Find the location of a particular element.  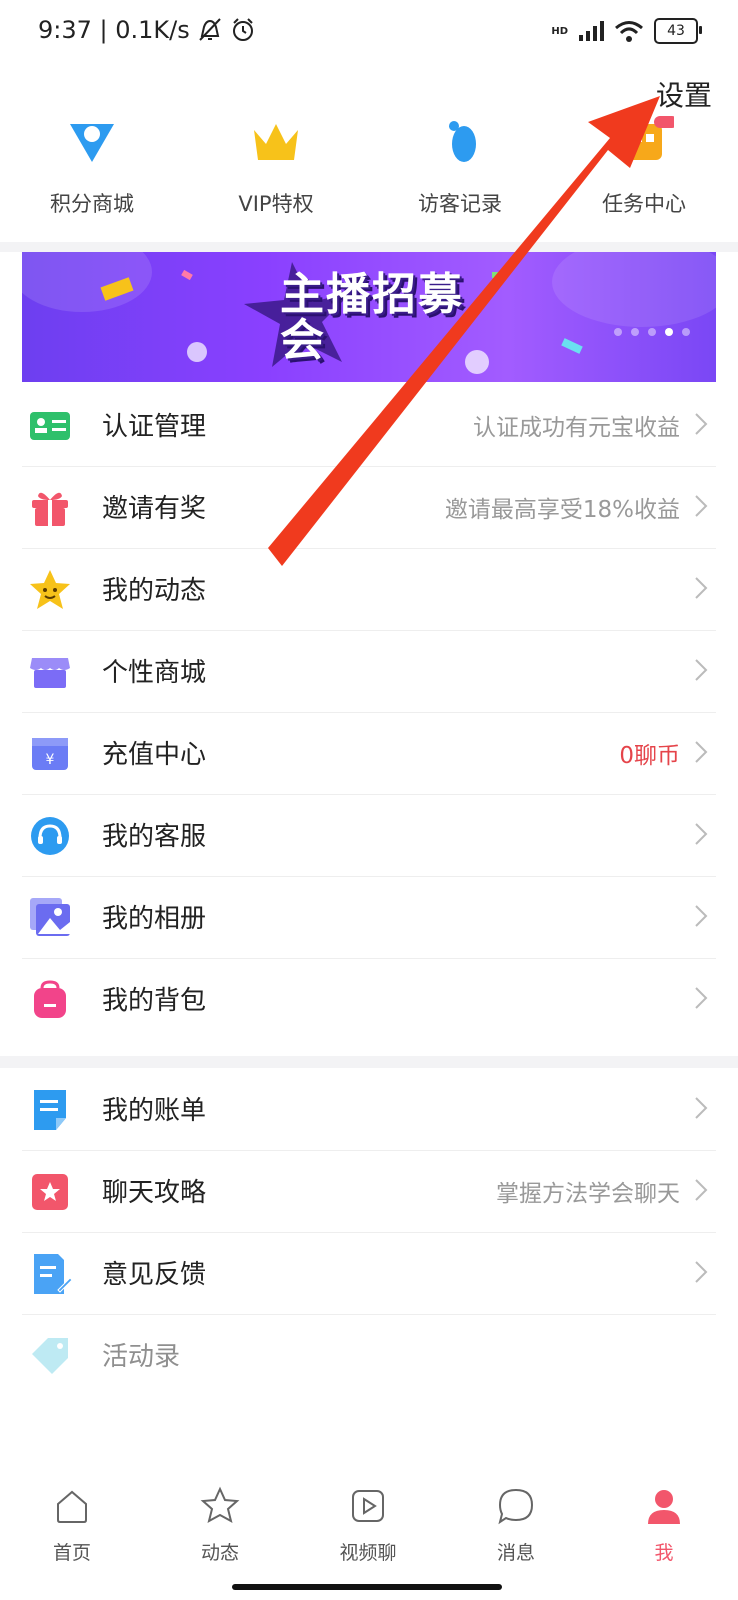

photo-album-icon is located at coordinates (50, 917).